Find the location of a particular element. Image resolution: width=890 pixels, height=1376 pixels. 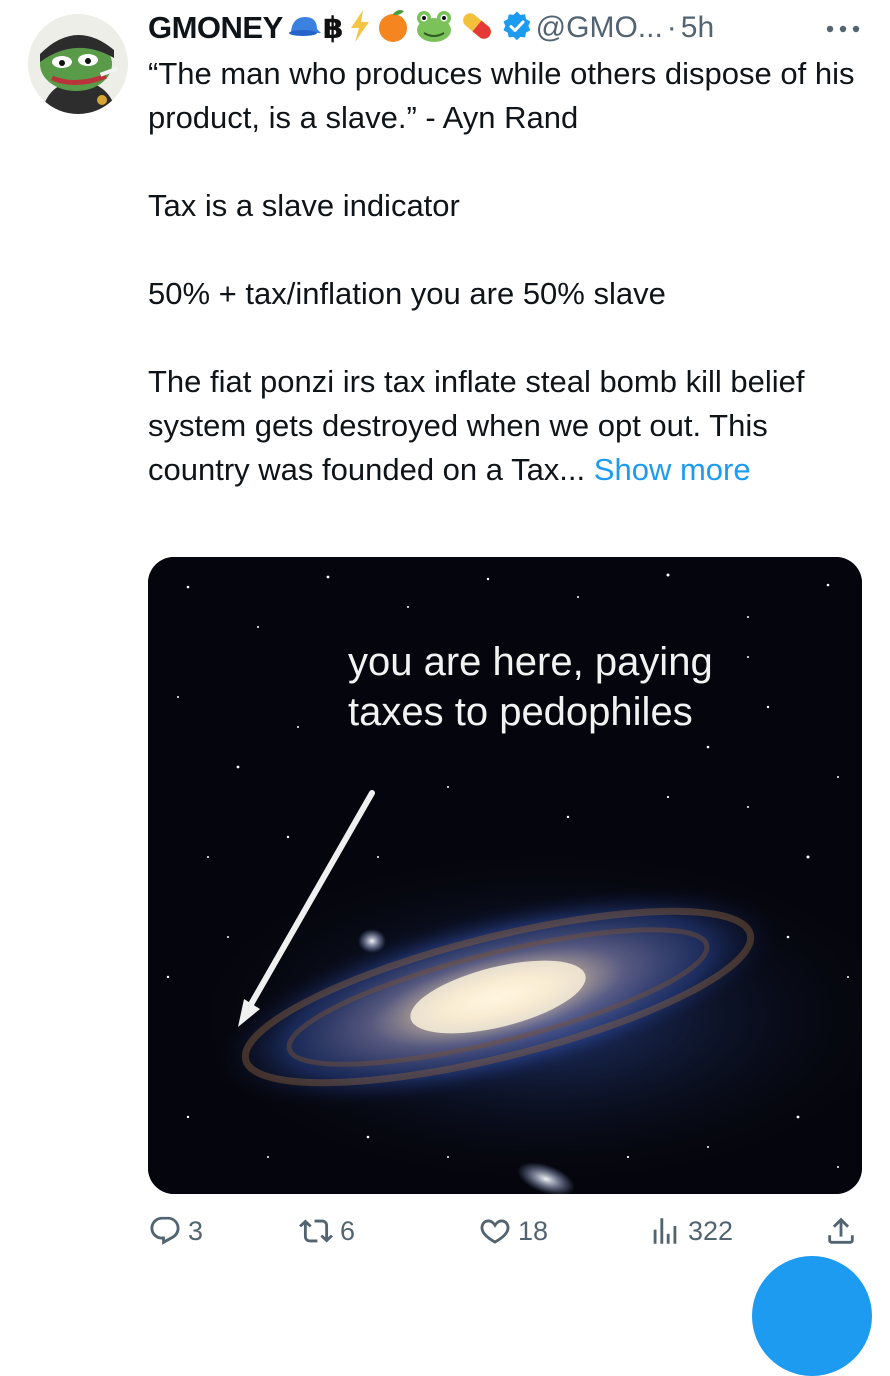

views-button: 322 is located at coordinates (690, 1231).